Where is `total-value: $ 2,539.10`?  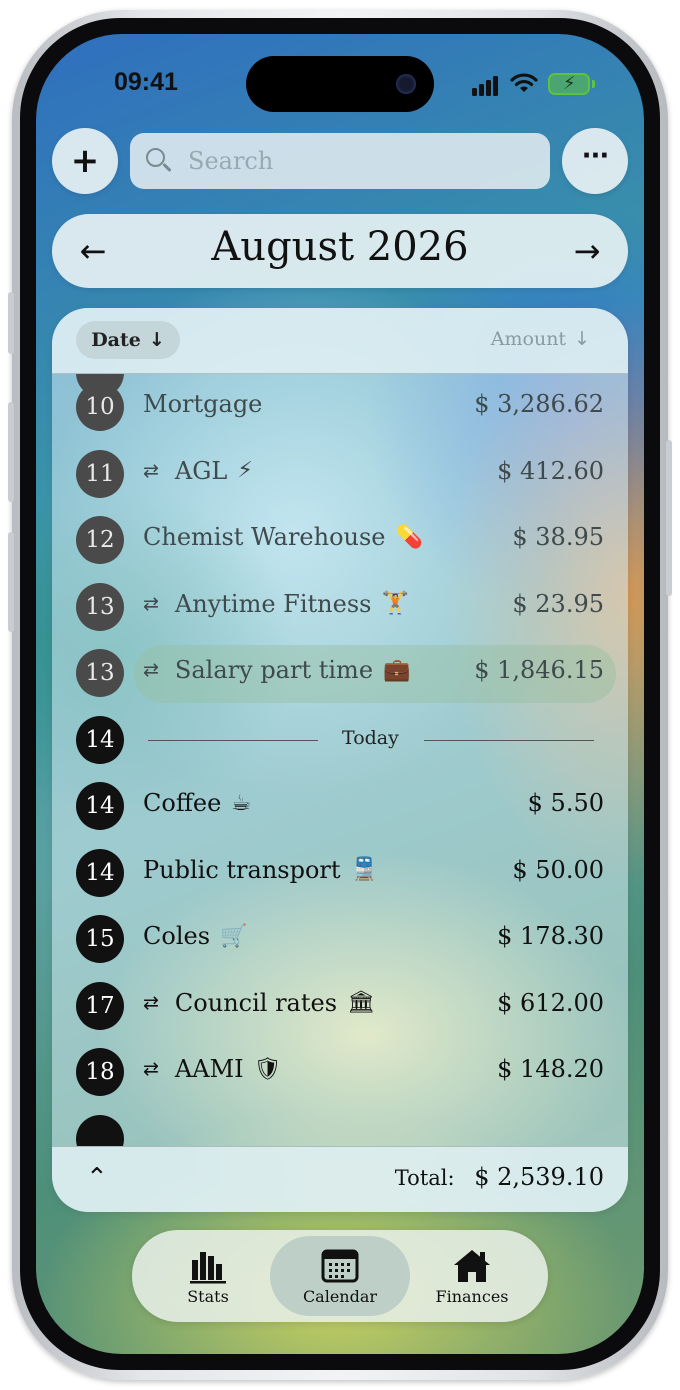 total-value: $ 2,539.10 is located at coordinates (539, 1177).